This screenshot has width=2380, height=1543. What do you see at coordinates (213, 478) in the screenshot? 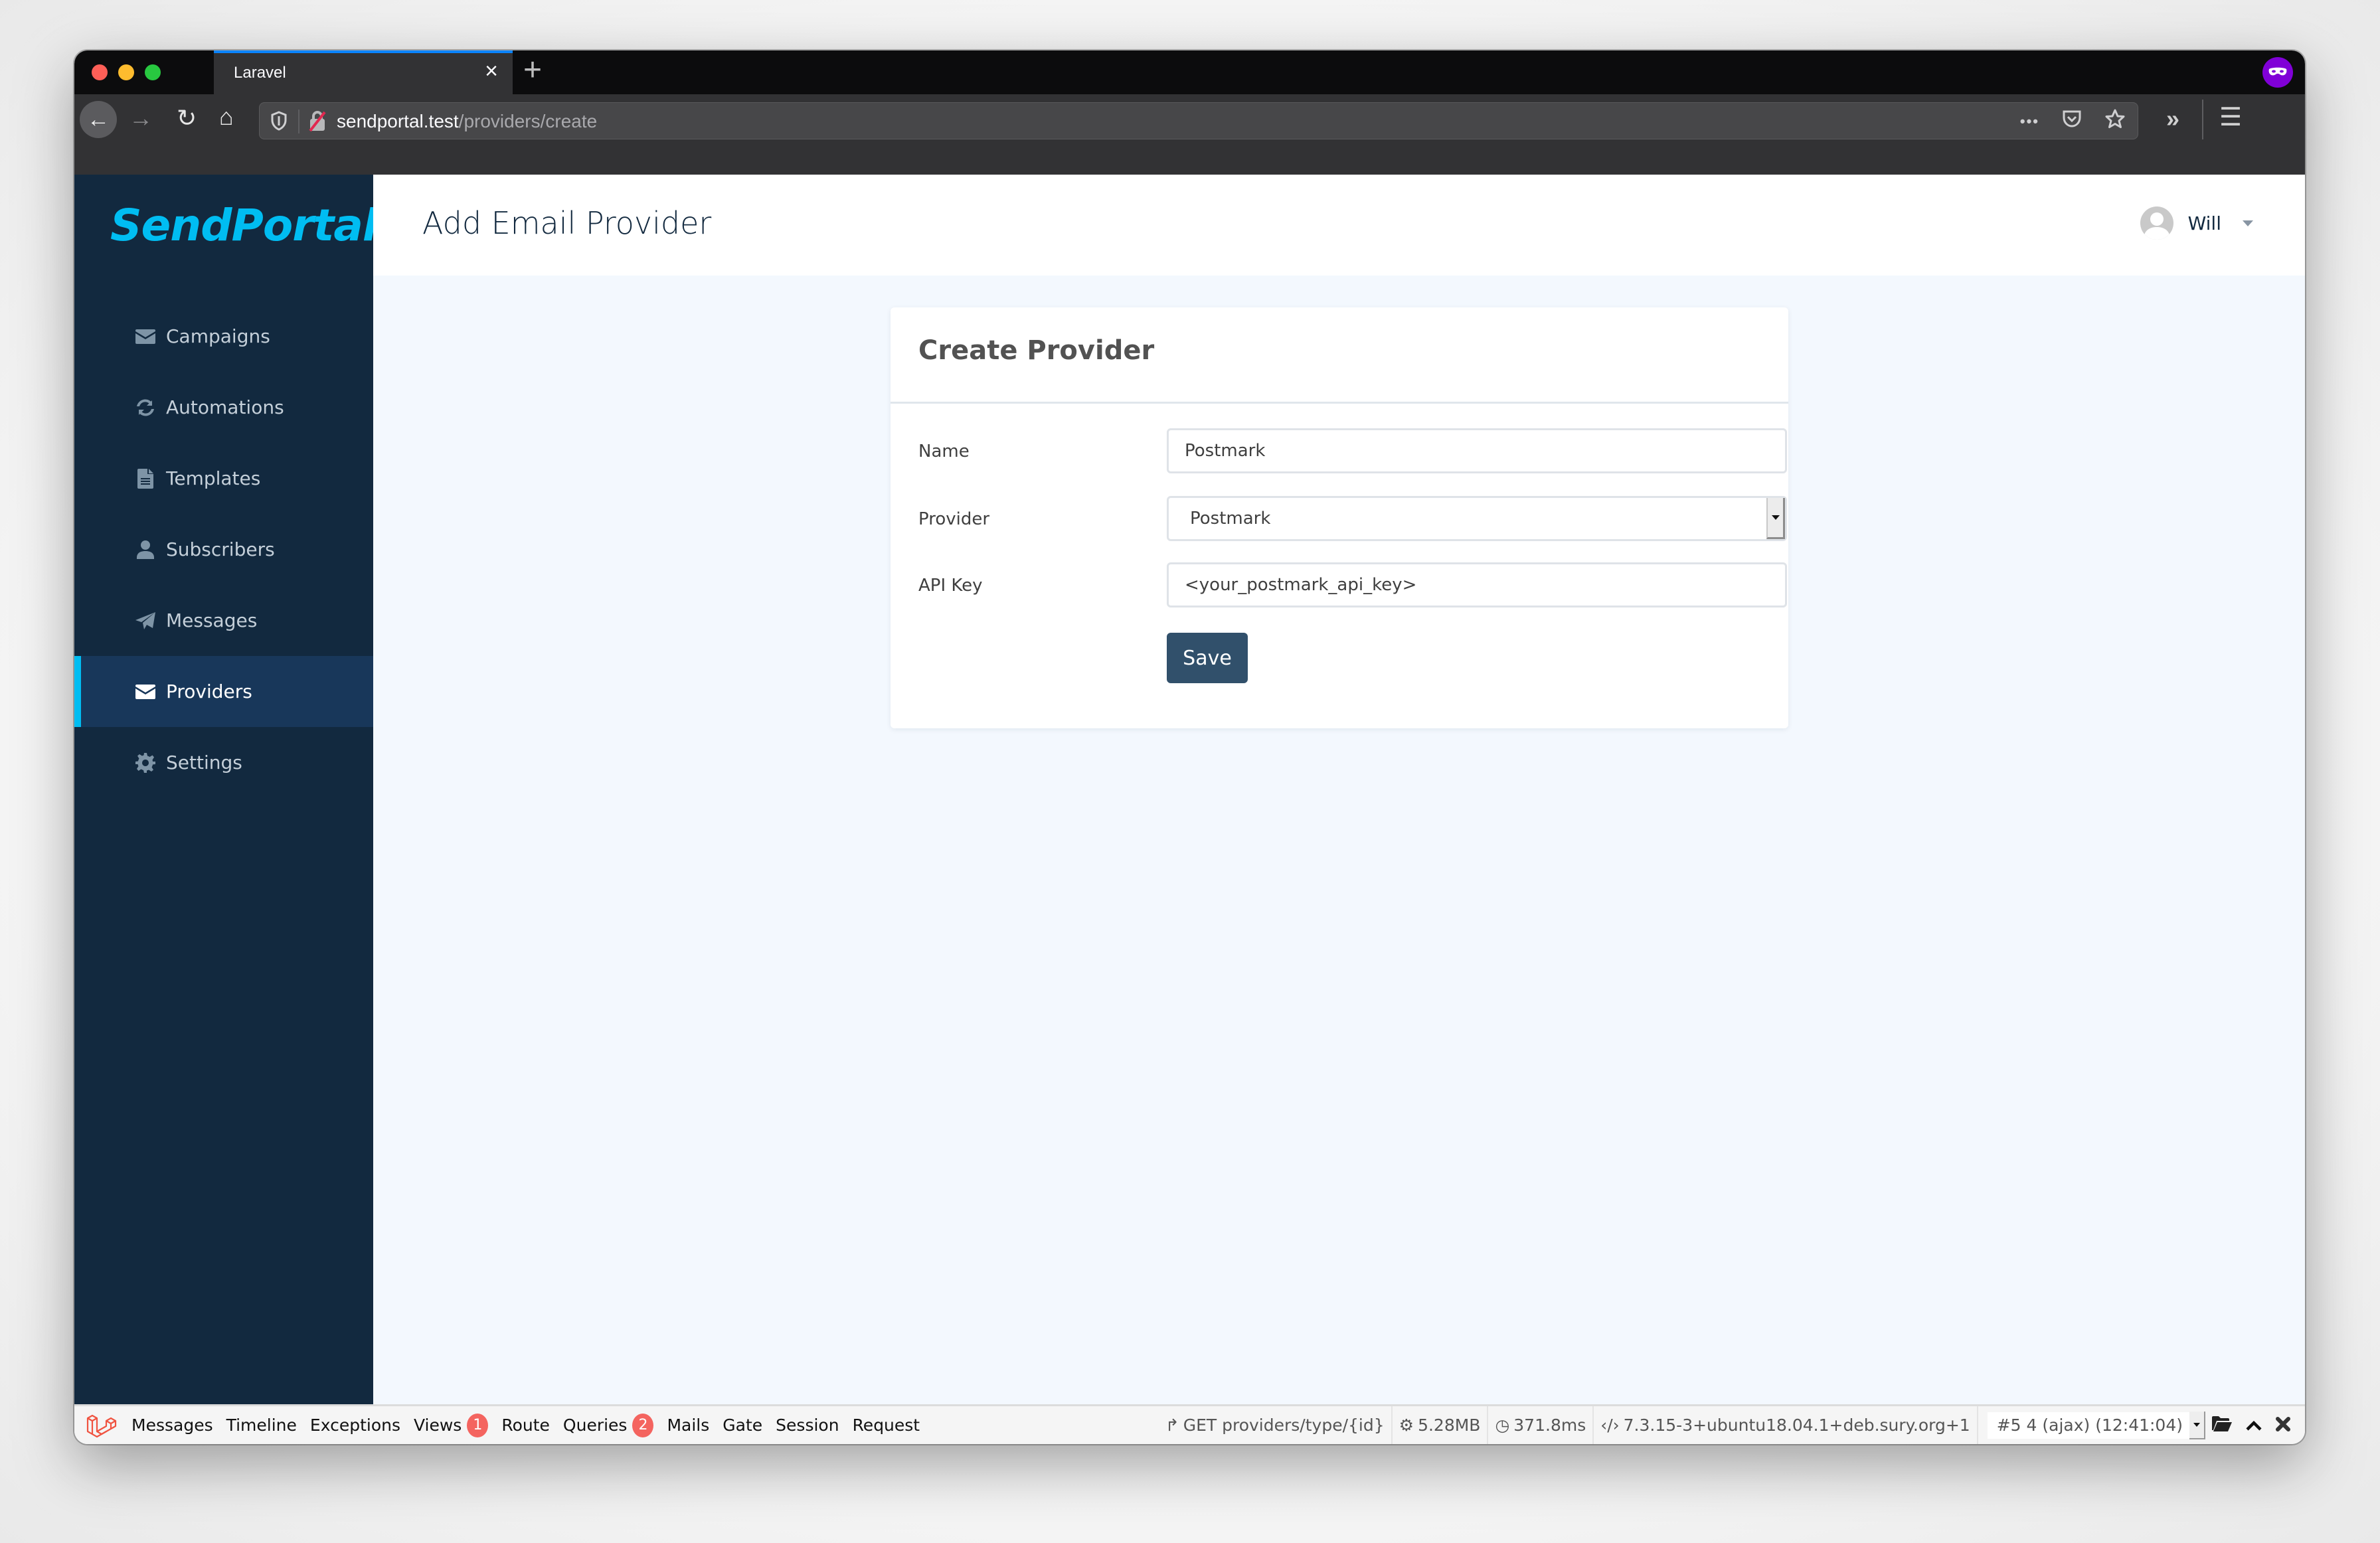
I see `sidebar-item-label: Templates` at bounding box center [213, 478].